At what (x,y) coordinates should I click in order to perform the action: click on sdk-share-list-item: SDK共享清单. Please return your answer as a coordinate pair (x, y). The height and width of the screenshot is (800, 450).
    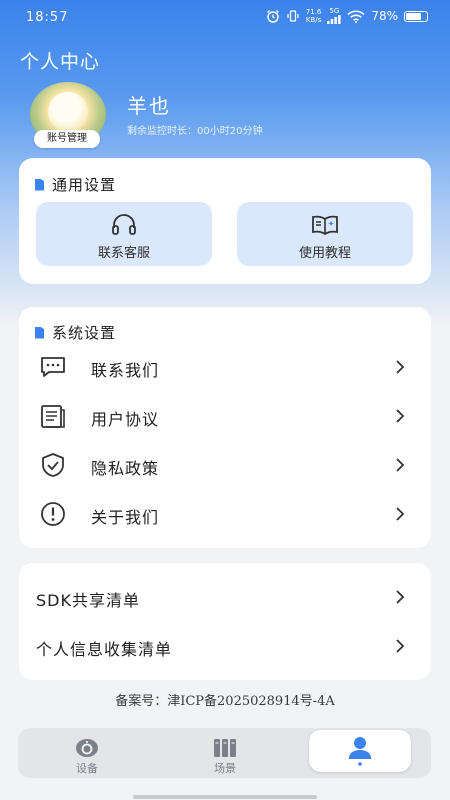
    Looking at the image, I should click on (225, 597).